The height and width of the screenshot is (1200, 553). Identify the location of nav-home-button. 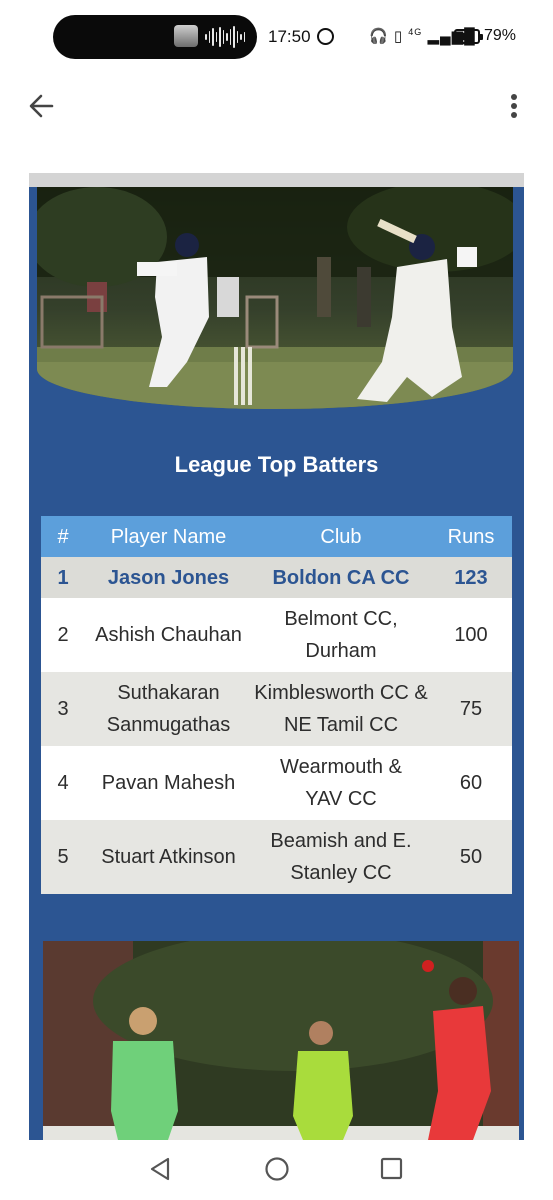
(277, 1169).